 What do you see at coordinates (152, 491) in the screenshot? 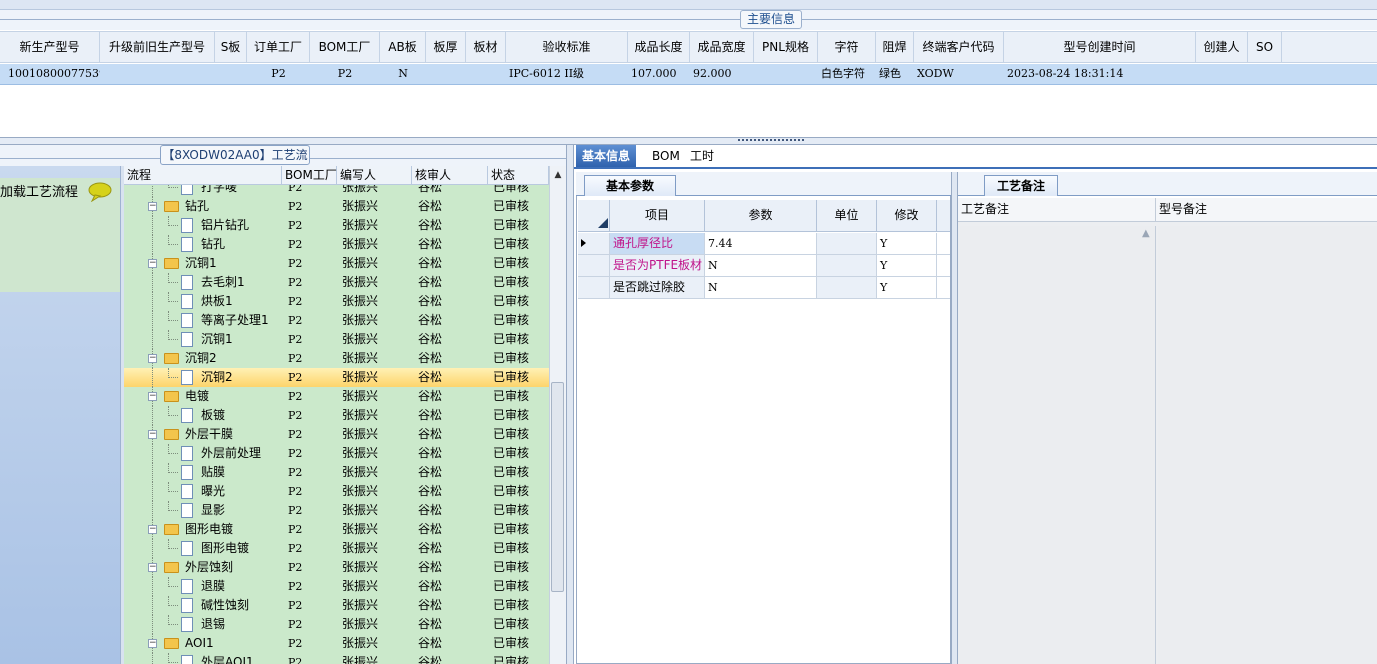
I see `tree-connector-line` at bounding box center [152, 491].